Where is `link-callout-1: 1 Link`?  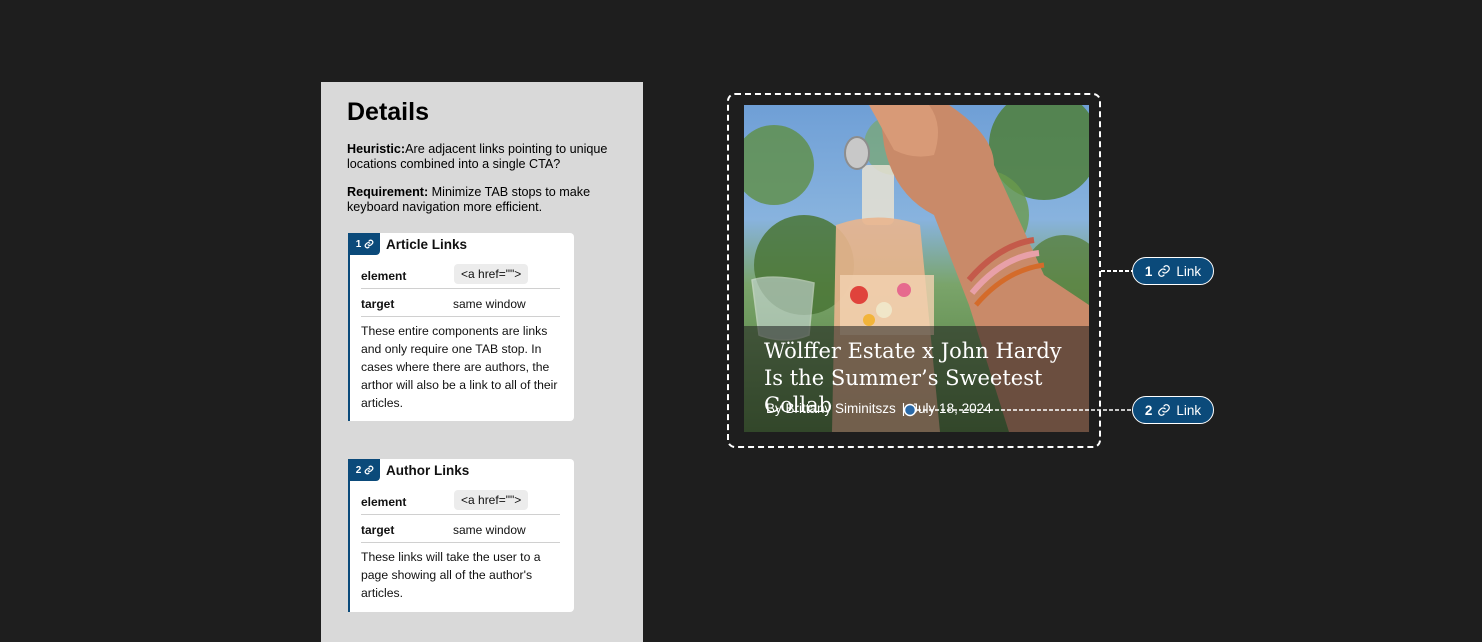 link-callout-1: 1 Link is located at coordinates (1173, 271).